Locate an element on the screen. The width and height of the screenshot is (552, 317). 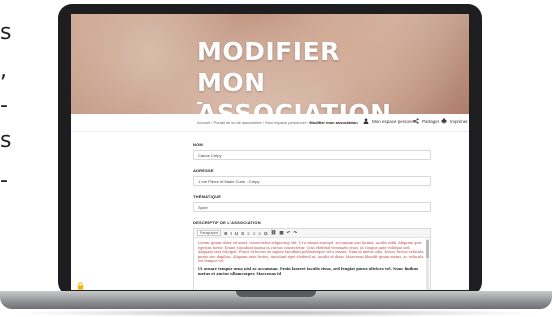
left-text-fragment: , is located at coordinates (3, 70).